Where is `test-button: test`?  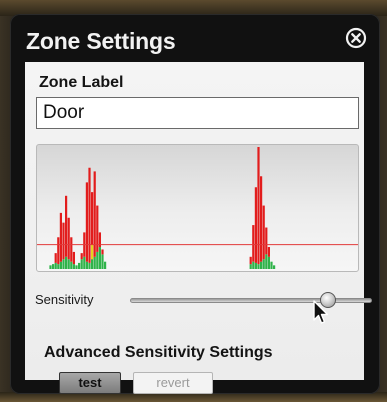
test-button: test is located at coordinates (90, 383).